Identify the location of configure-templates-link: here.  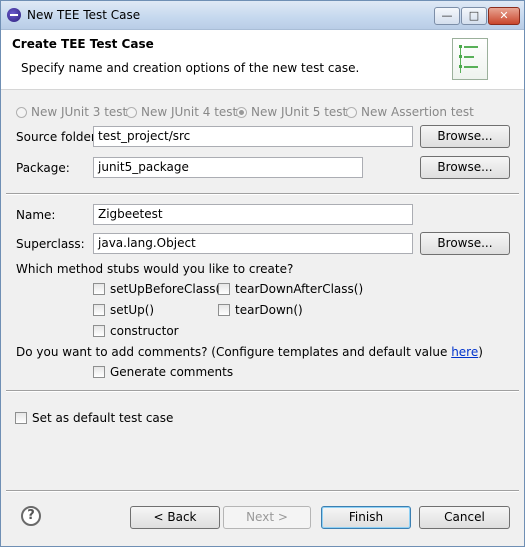
(464, 352).